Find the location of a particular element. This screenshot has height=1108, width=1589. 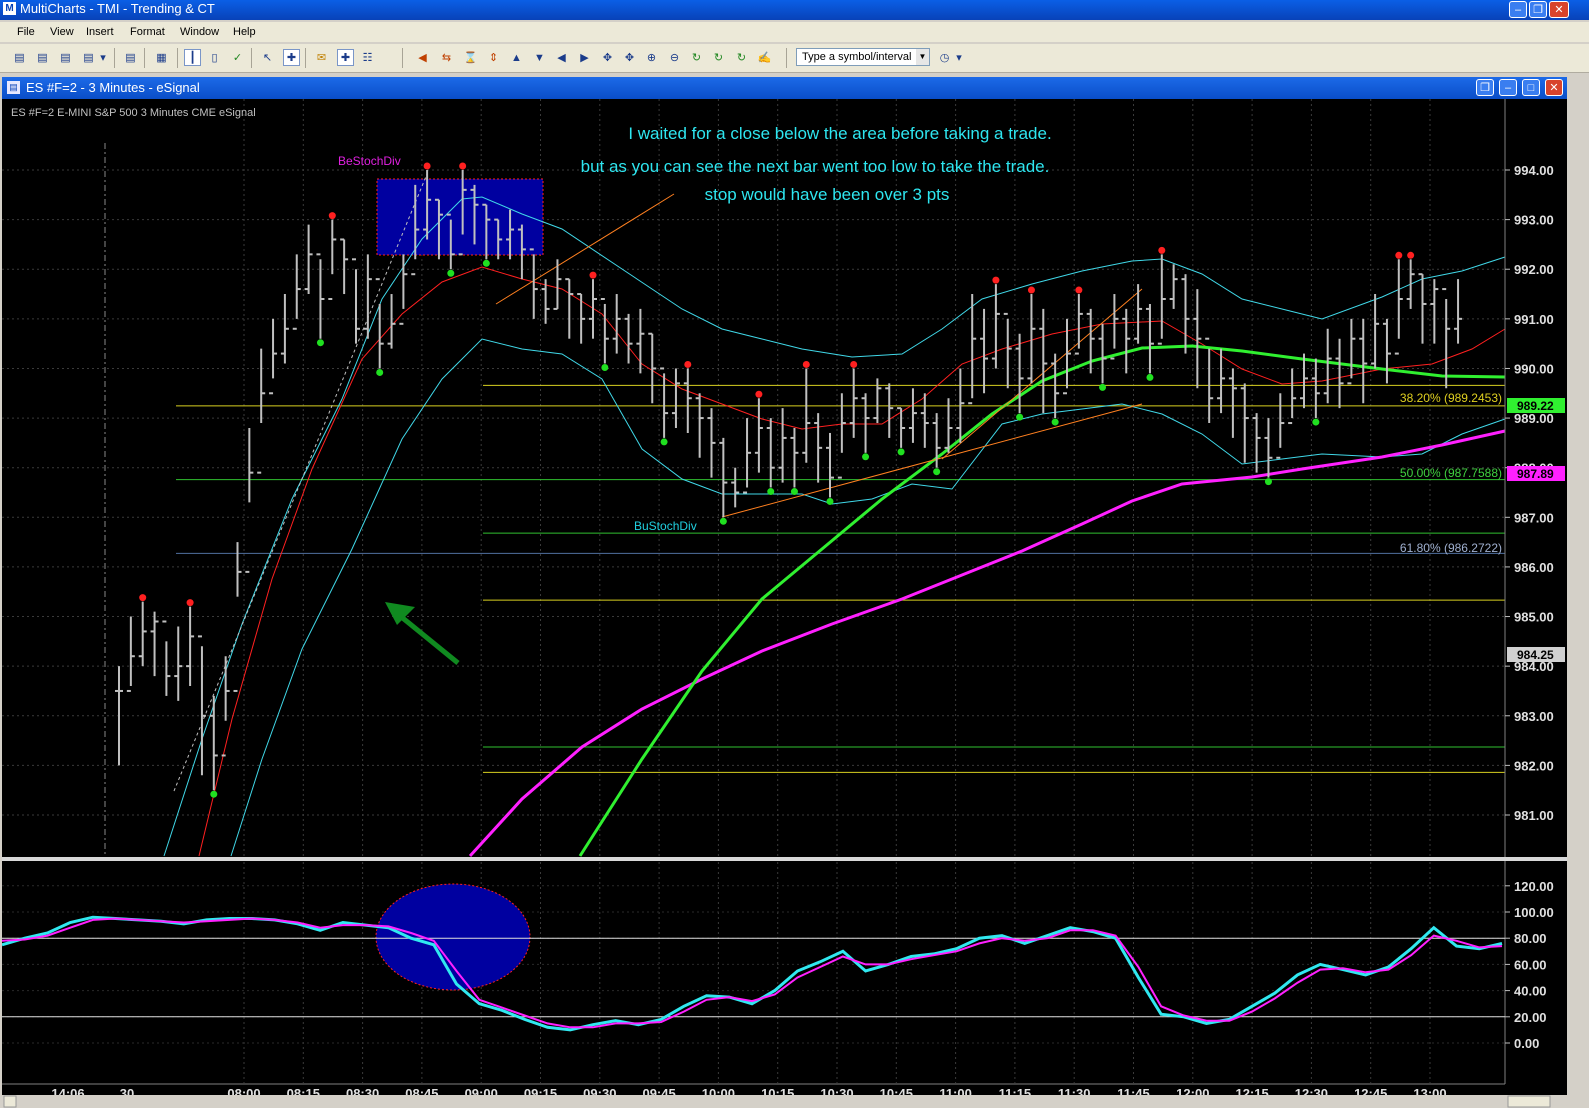

price-tick-label: 983.00 is located at coordinates (1534, 716).